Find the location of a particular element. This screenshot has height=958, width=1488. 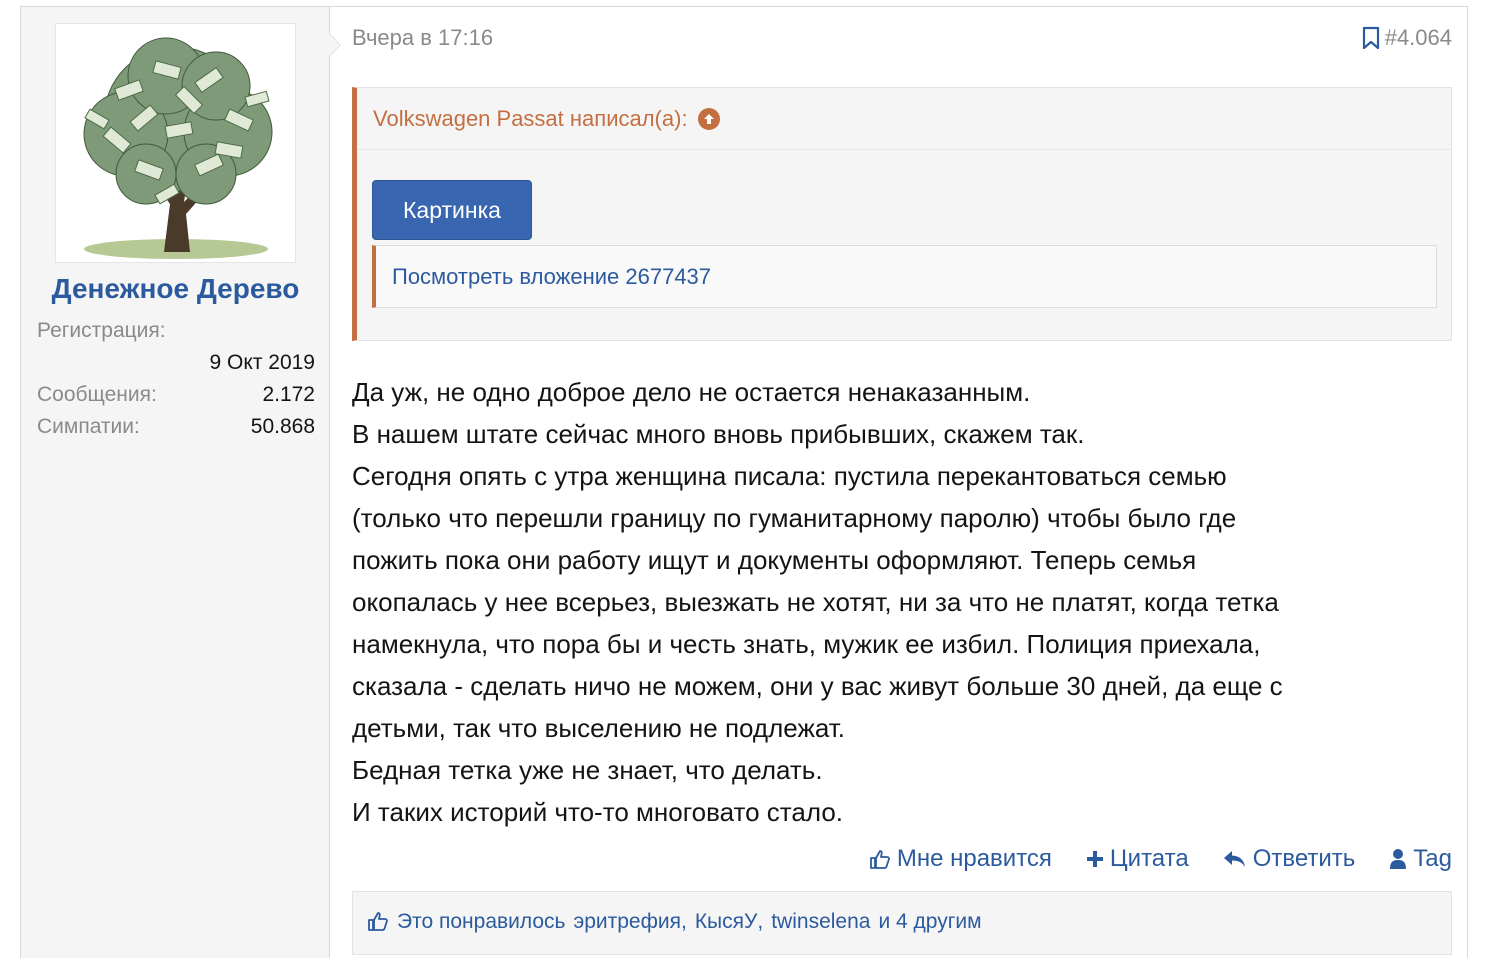

quote-header: Volkswagen Passat написал(а): is located at coordinates (904, 119).